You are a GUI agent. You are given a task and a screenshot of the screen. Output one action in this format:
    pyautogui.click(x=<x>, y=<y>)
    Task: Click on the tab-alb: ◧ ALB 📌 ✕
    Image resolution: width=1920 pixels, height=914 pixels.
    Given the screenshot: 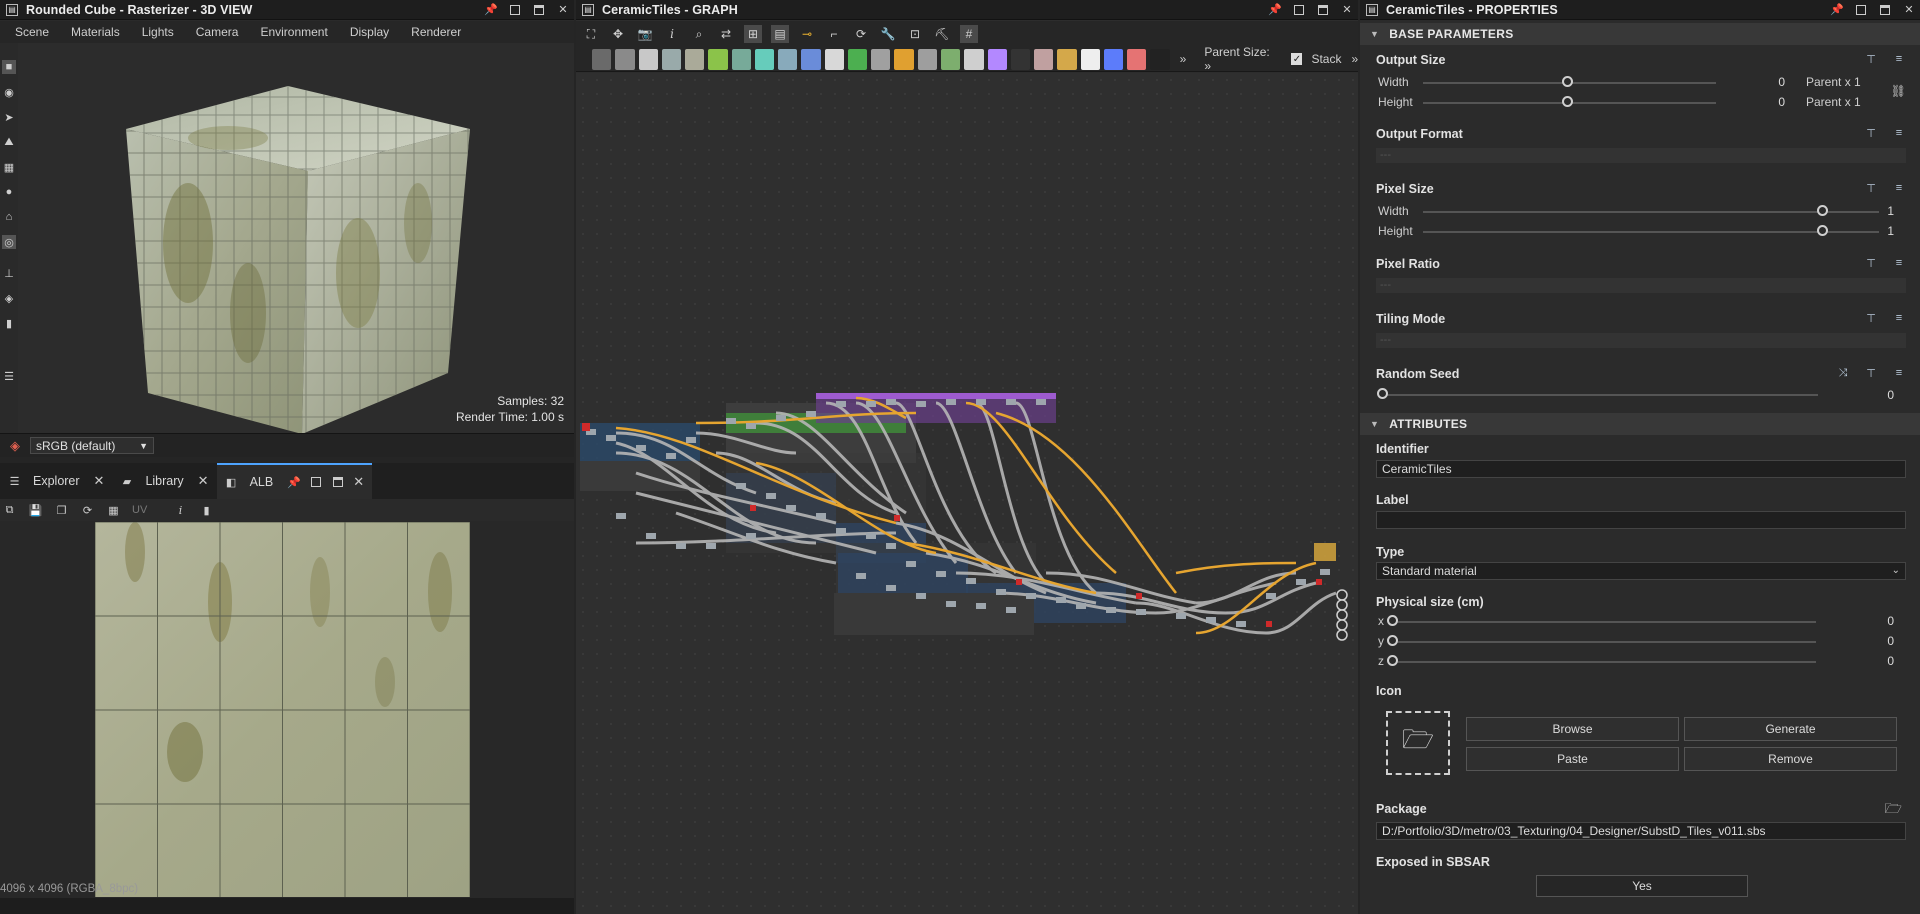 What is the action you would take?
    pyautogui.click(x=294, y=481)
    